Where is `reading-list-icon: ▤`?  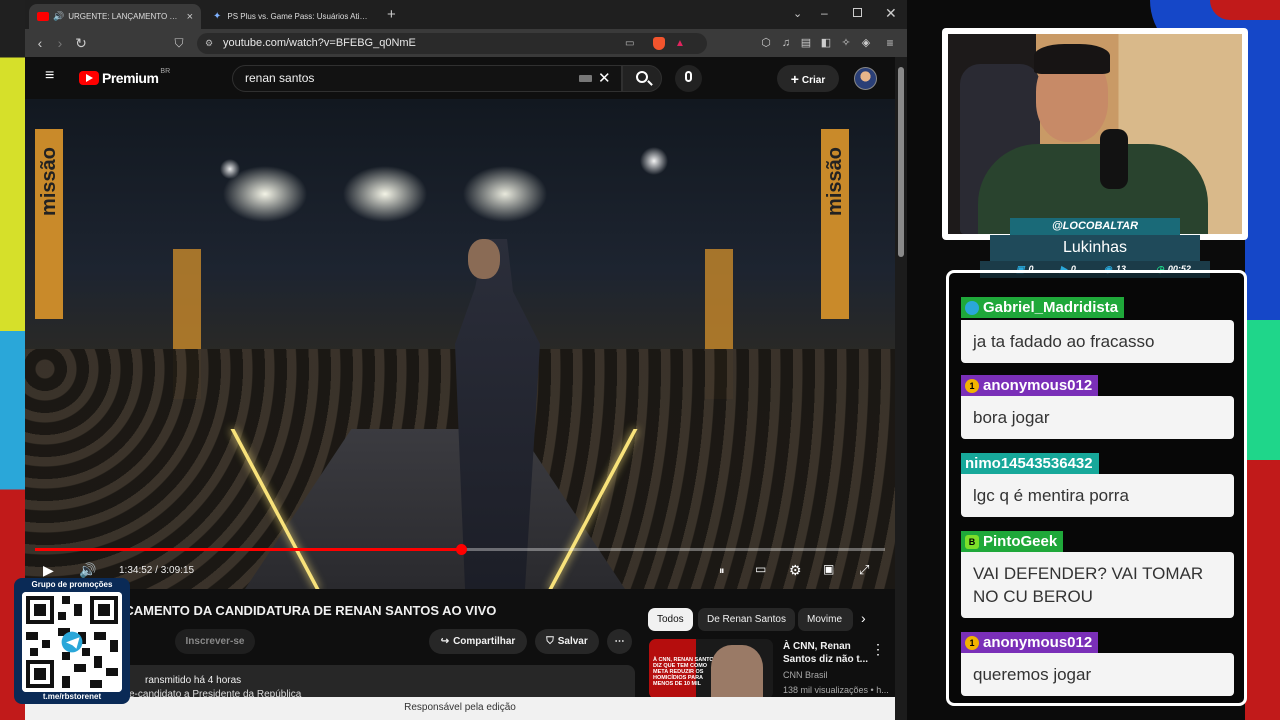 reading-list-icon: ▤ is located at coordinates (806, 43).